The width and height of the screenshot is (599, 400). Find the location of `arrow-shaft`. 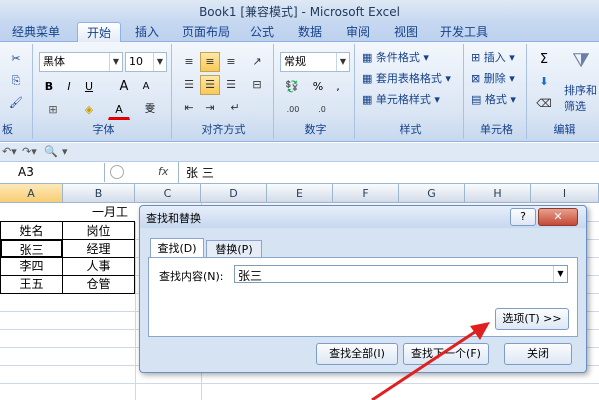

arrow-shaft is located at coordinates (425, 364).